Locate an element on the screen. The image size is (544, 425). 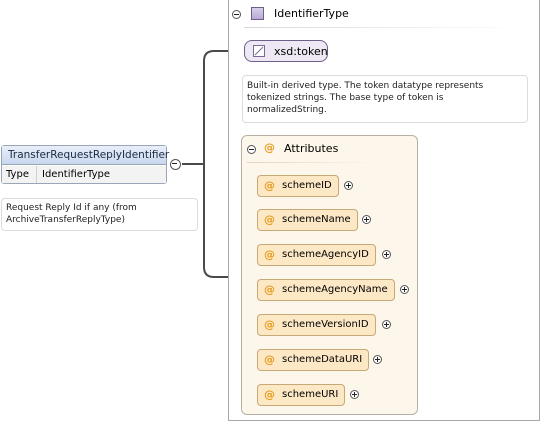
attribute-scheme-agency-id: @ schemeAgencyID is located at coordinates (316, 255).